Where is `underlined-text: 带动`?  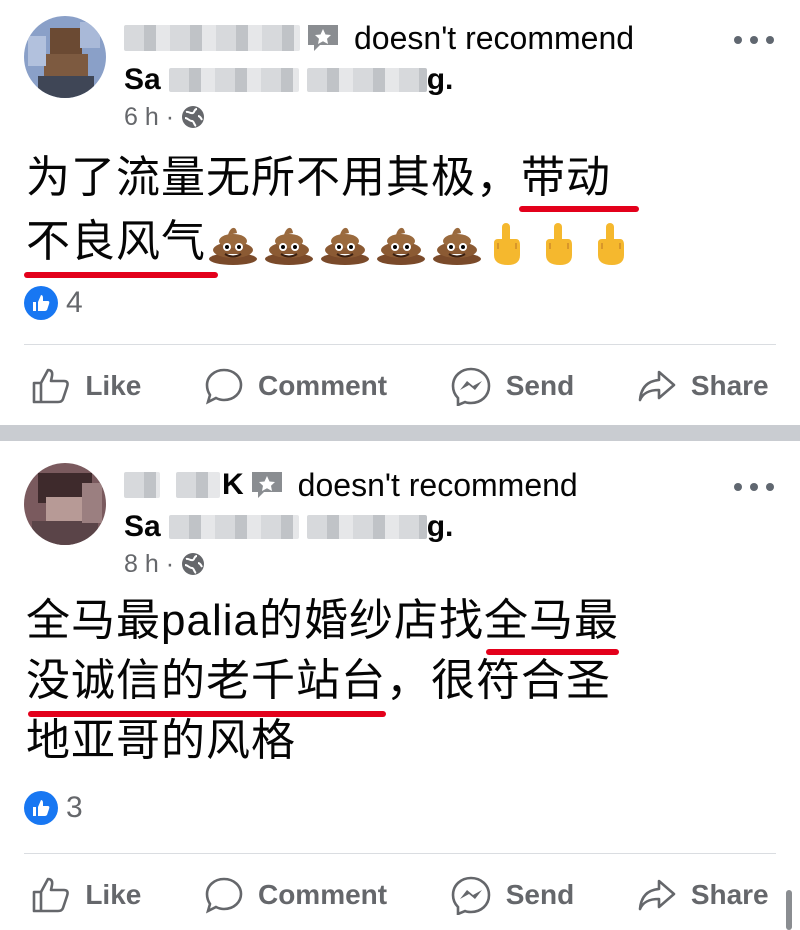 underlined-text: 带动 is located at coordinates (579, 180).